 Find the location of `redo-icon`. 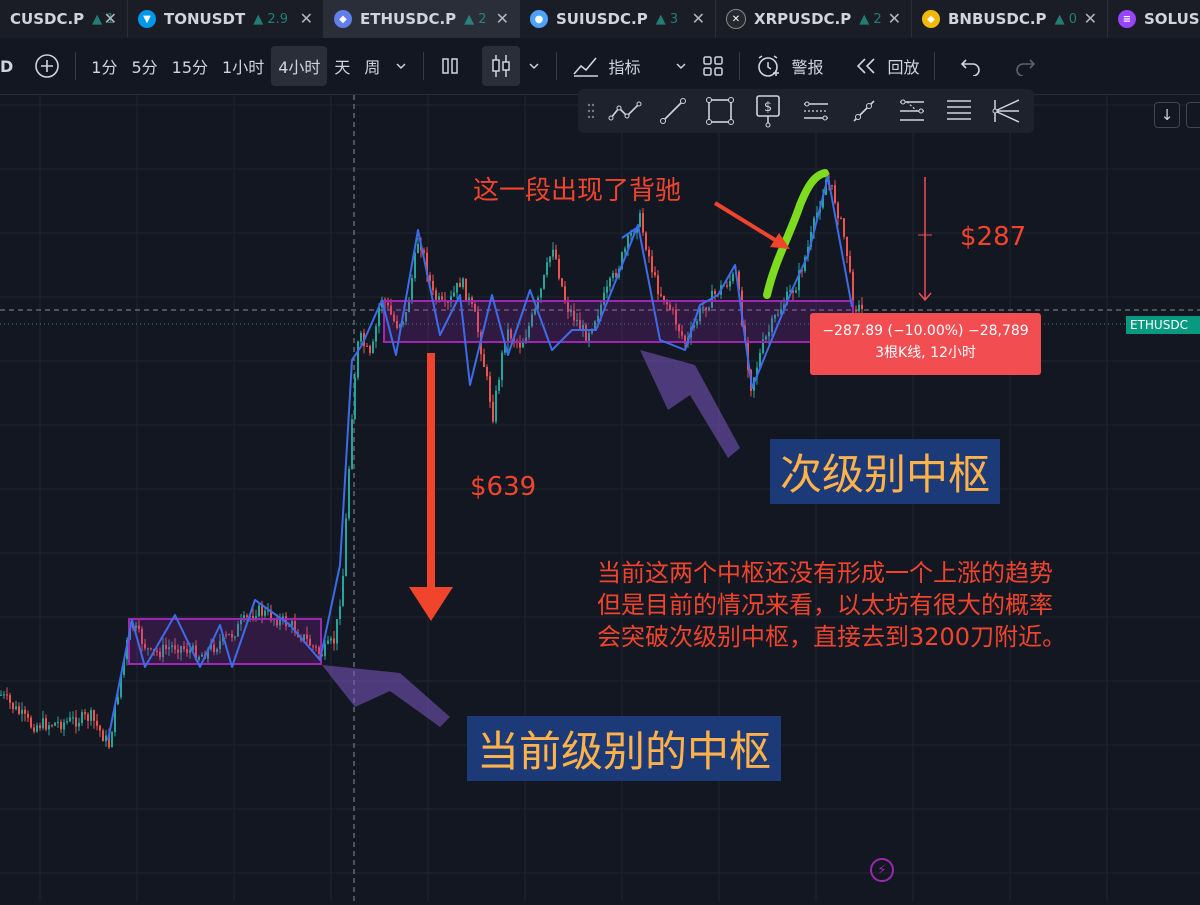

redo-icon is located at coordinates (1025, 66).